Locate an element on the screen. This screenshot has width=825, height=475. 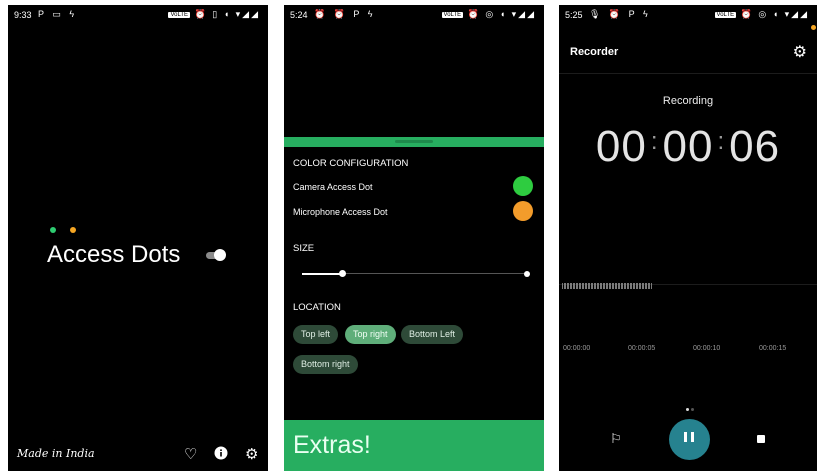
timer-seconds: 06 is located at coordinates (755, 146).